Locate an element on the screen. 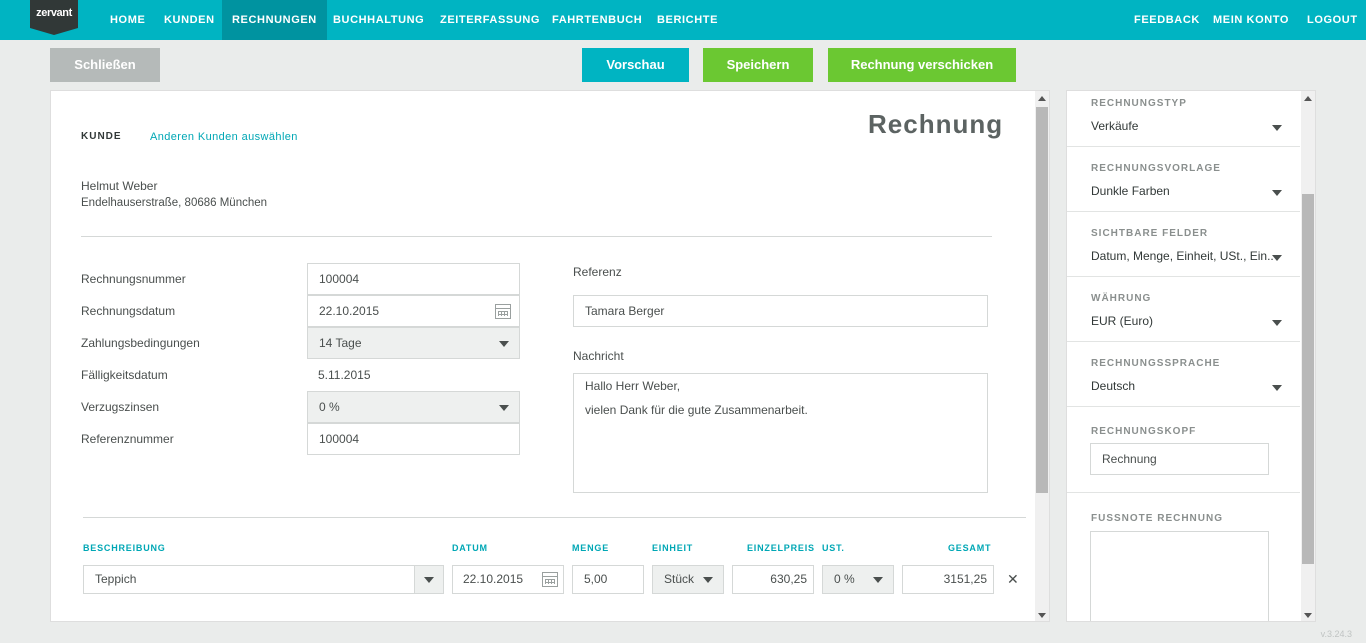 The width and height of the screenshot is (1366, 643). zervant-logo: zervant is located at coordinates (54, 17).